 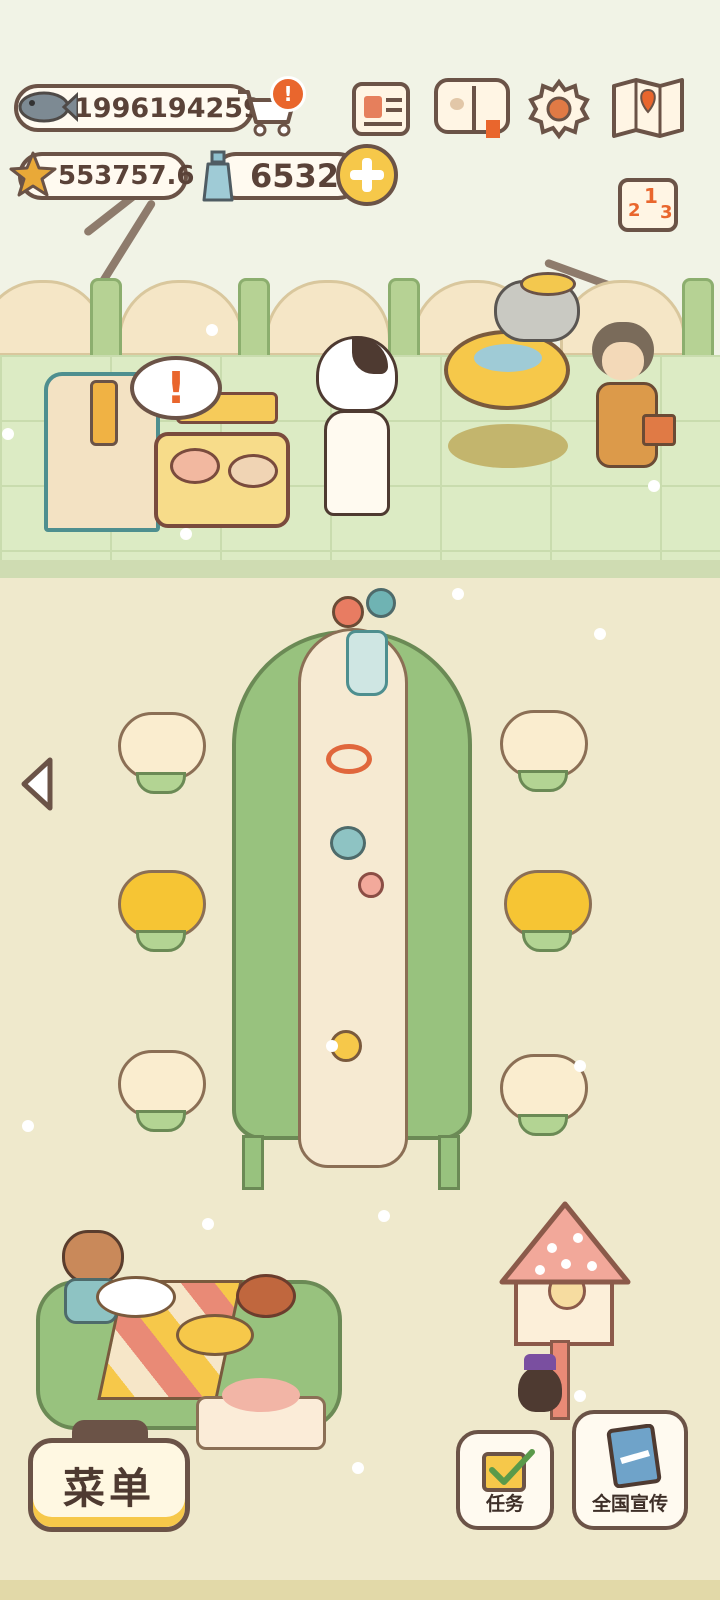 What do you see at coordinates (266, 1296) in the screenshot?
I see `flower-basket` at bounding box center [266, 1296].